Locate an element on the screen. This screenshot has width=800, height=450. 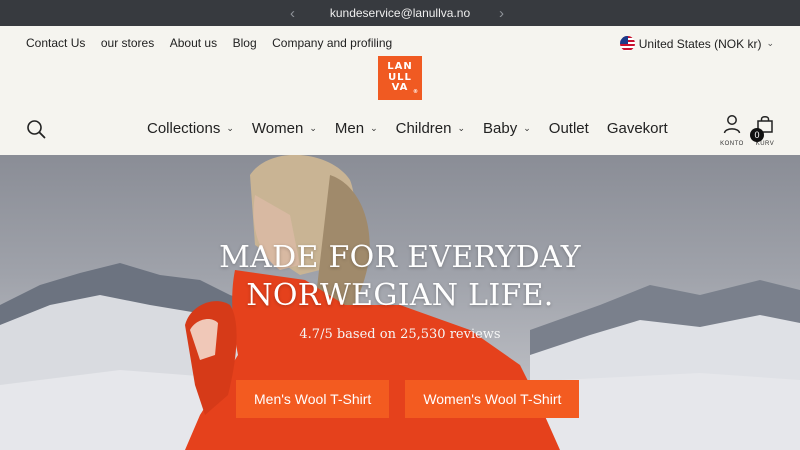
cart-button: 0 KURV is located at coordinates (764, 130).